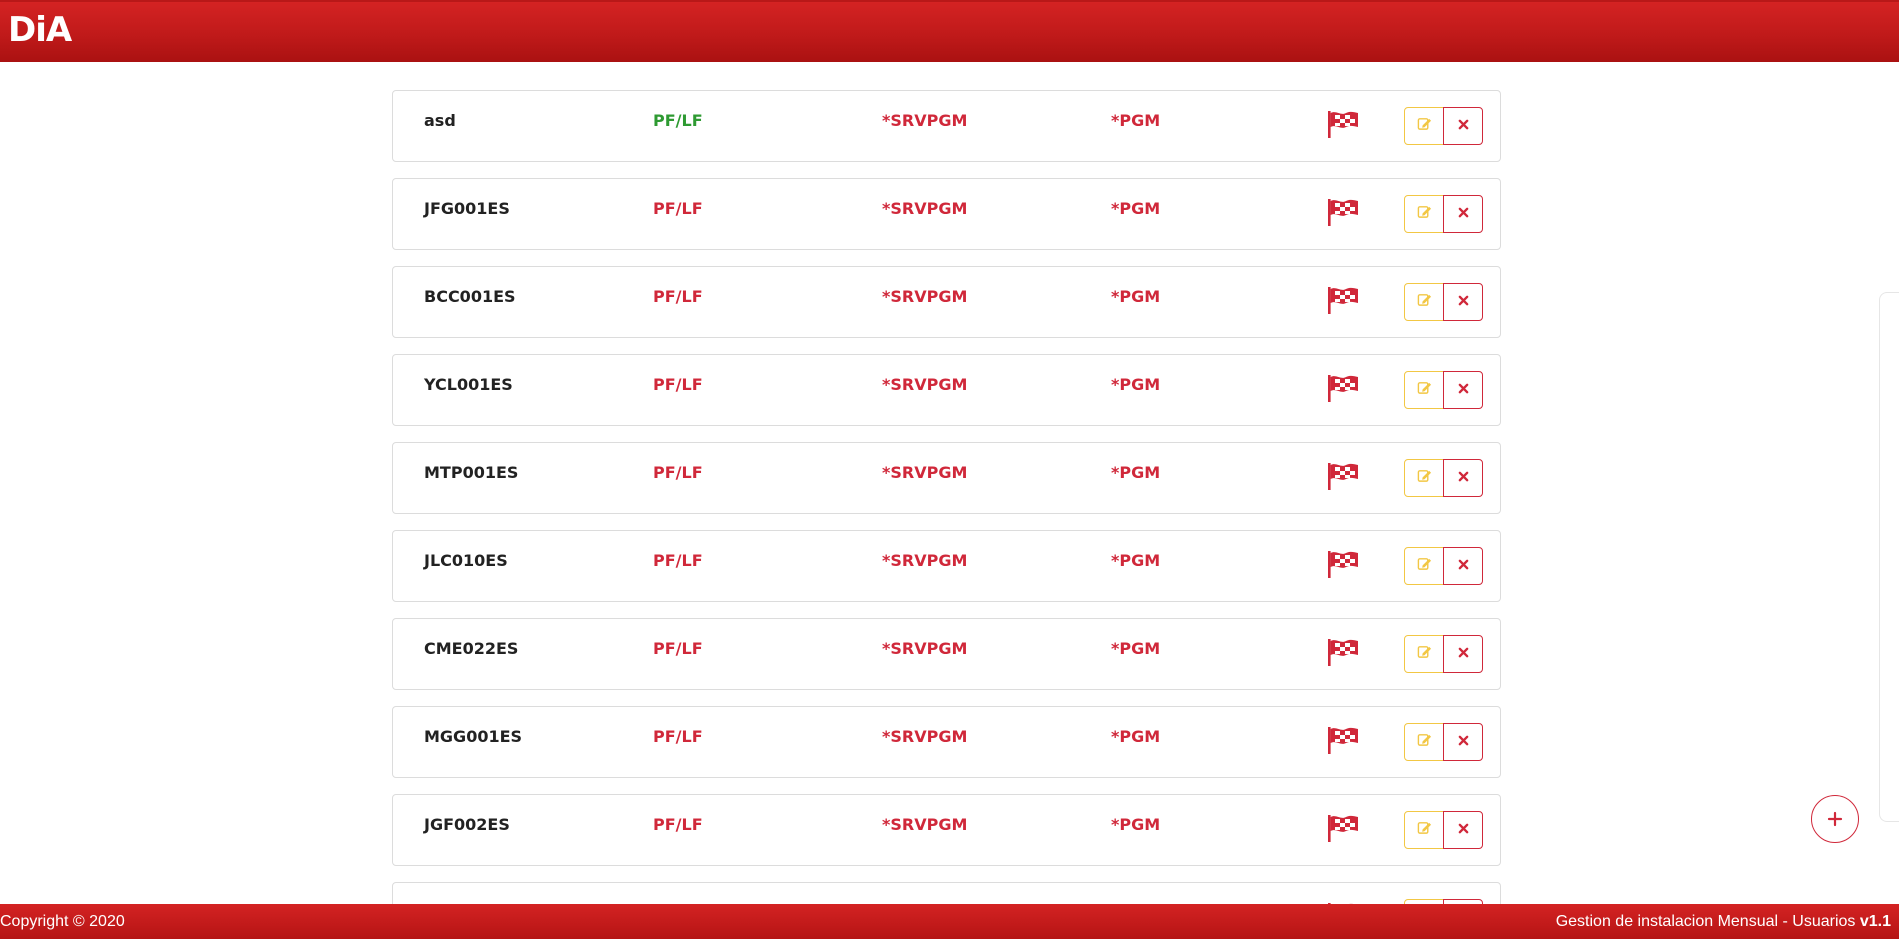 Image resolution: width=1899 pixels, height=939 pixels. What do you see at coordinates (471, 648) in the screenshot?
I see `user-code: CME022ES` at bounding box center [471, 648].